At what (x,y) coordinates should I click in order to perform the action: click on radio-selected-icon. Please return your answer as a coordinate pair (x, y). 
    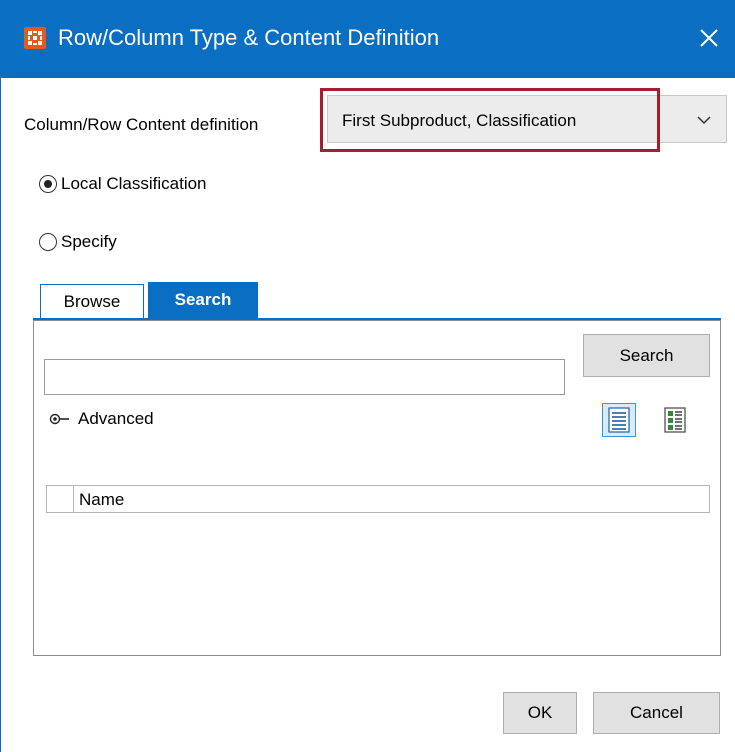
    Looking at the image, I should click on (48, 184).